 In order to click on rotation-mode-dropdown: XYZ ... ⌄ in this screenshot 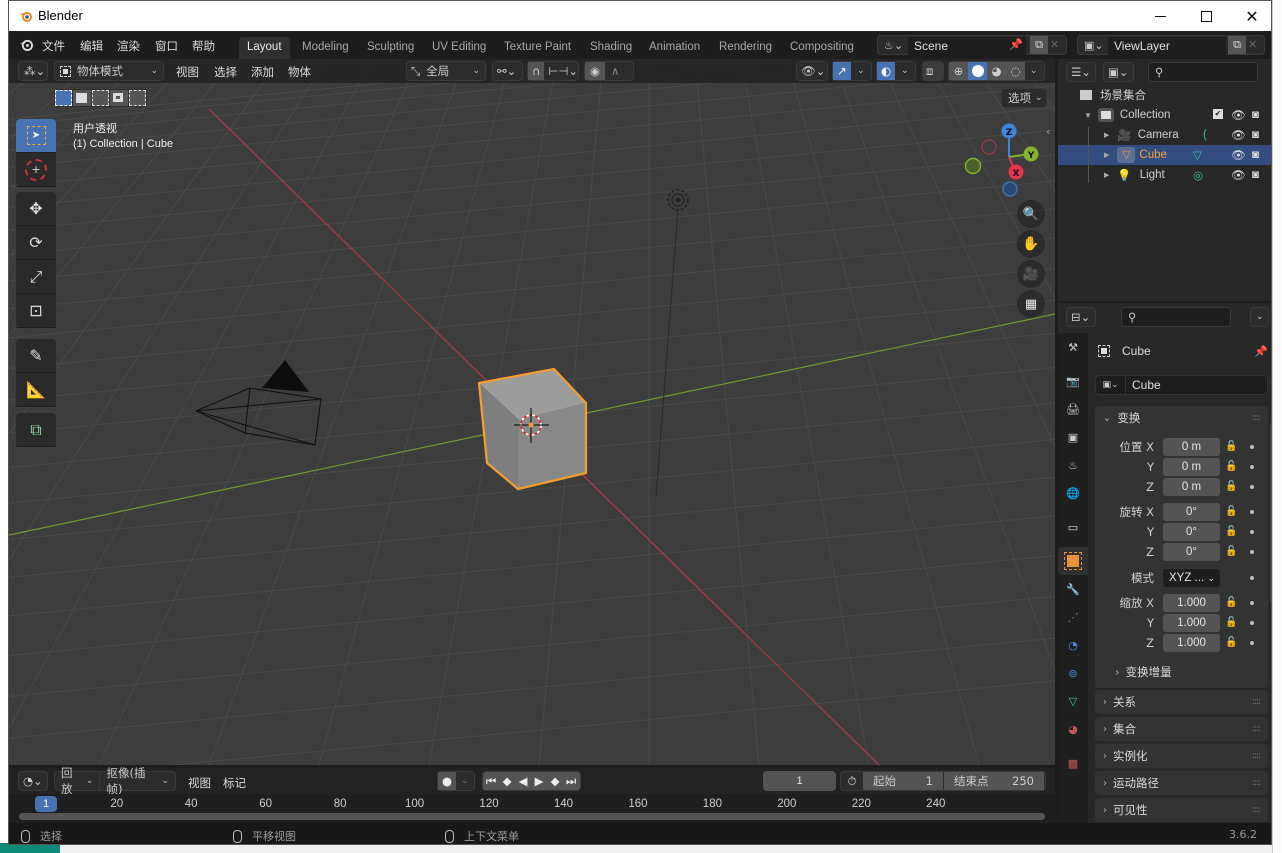, I will do `click(1191, 578)`.